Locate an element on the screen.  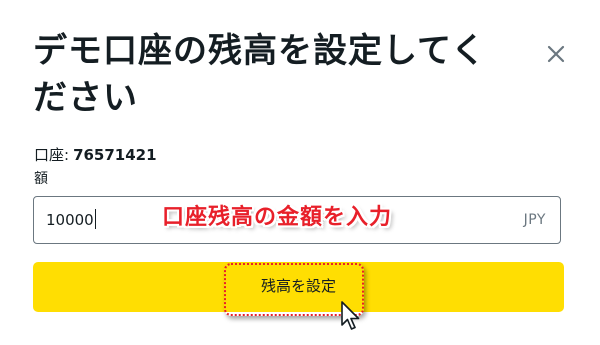
currency-label: JPY is located at coordinates (534, 220).